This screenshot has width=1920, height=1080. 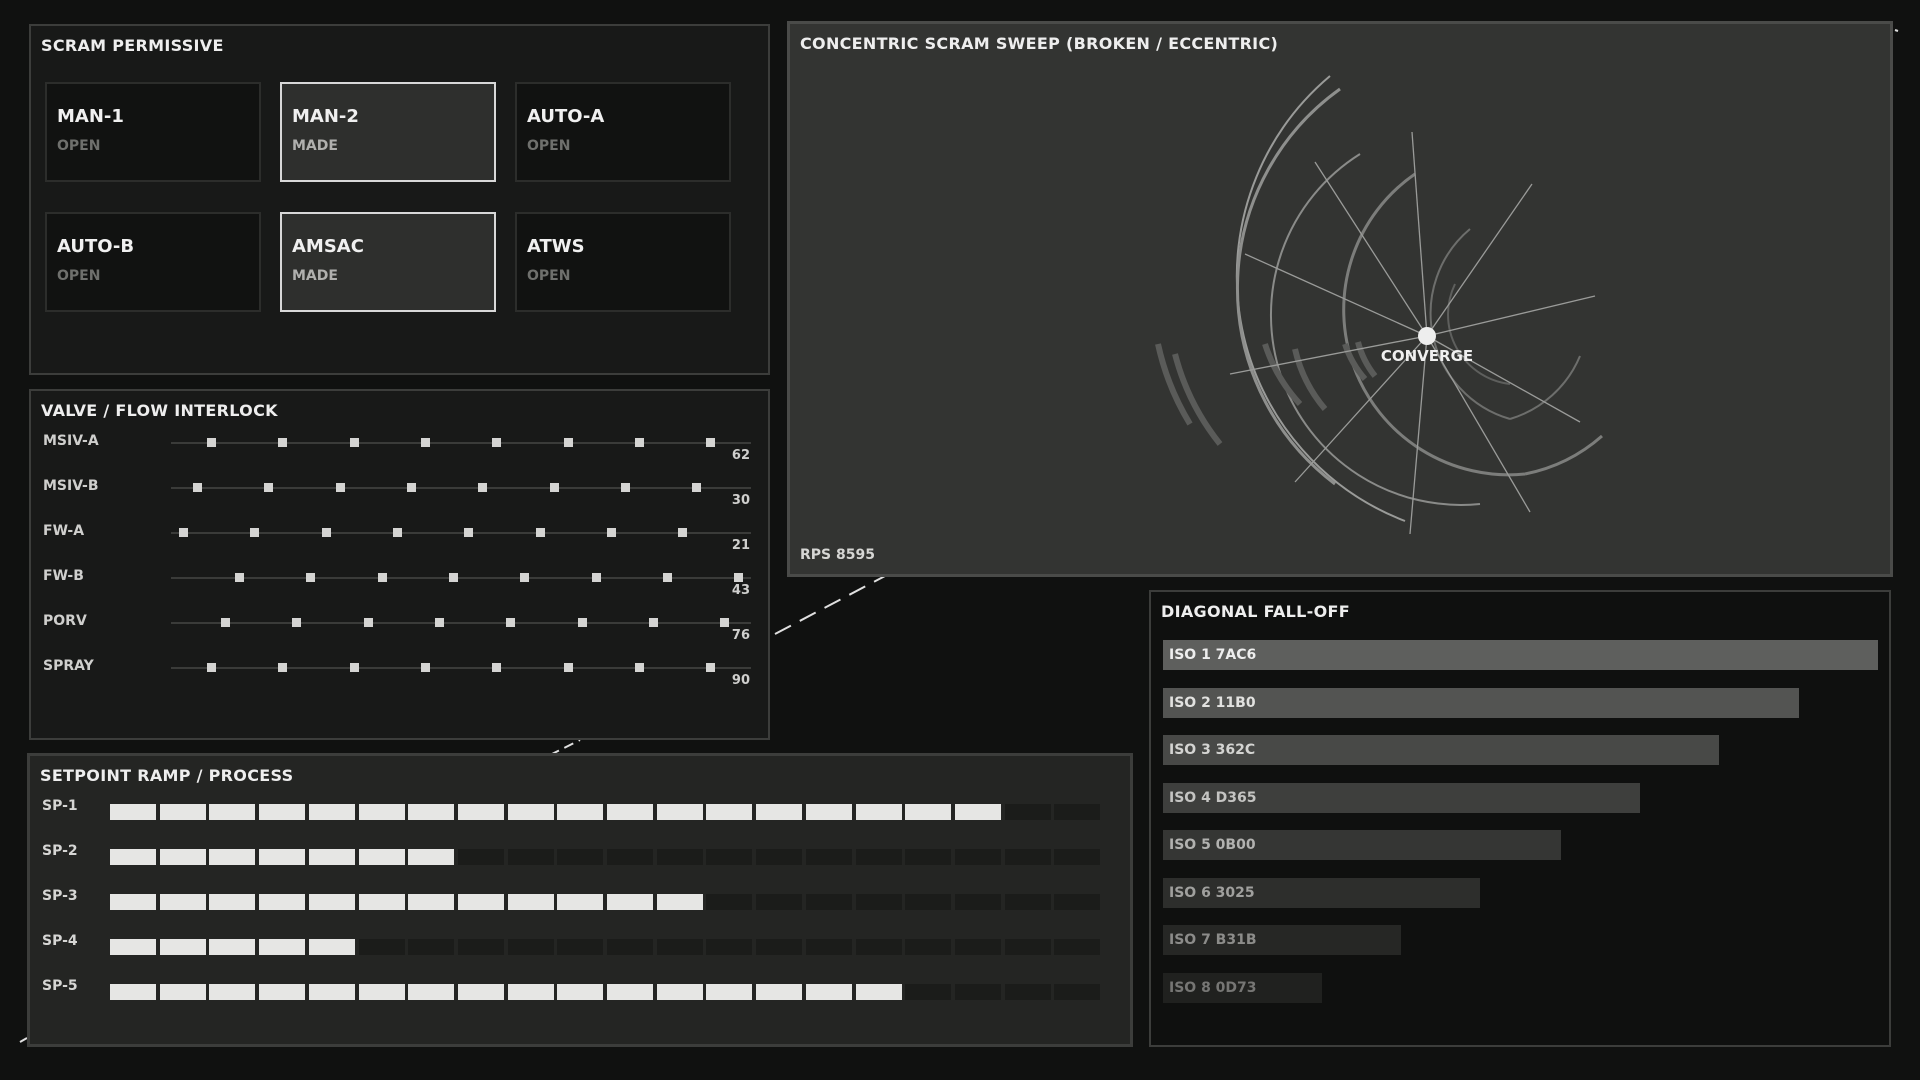 What do you see at coordinates (740, 545) in the screenshot?
I see `valve-value: 21` at bounding box center [740, 545].